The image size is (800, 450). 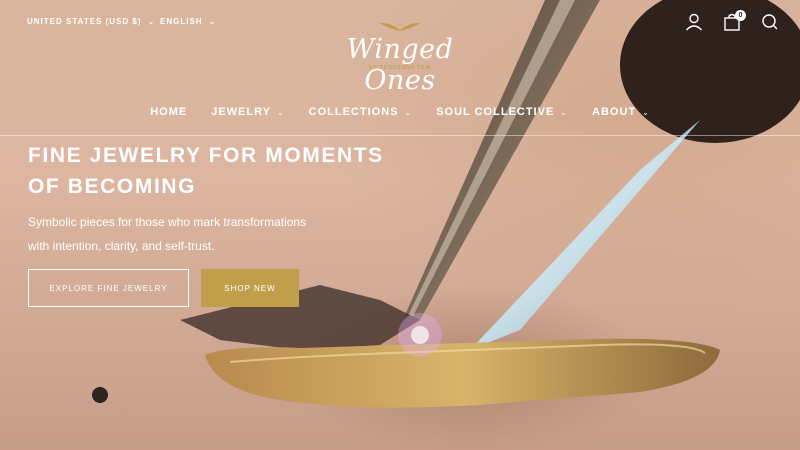 What do you see at coordinates (206, 155) in the screenshot?
I see `headline-line-1: FINE JEWELRY FOR MOMENTS` at bounding box center [206, 155].